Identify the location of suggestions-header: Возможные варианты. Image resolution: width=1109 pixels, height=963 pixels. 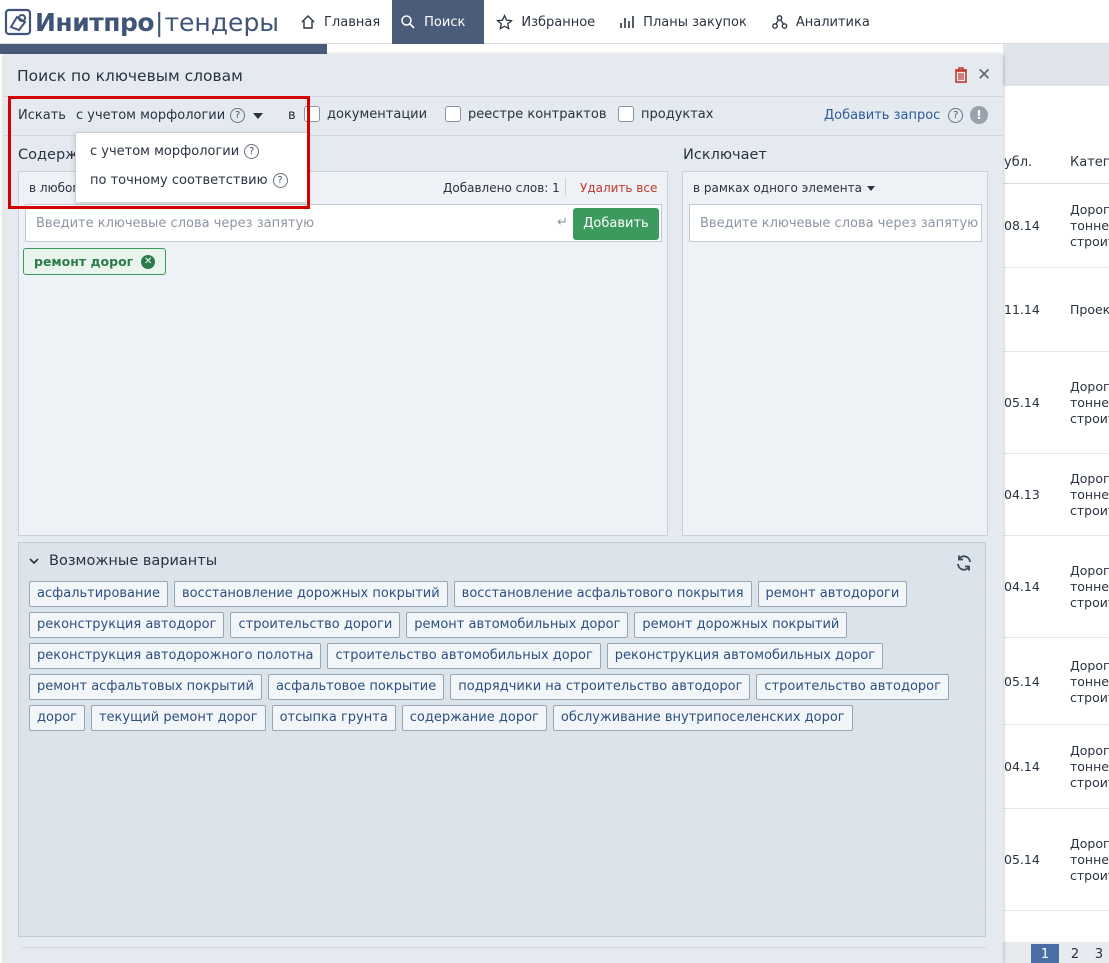
(123, 561).